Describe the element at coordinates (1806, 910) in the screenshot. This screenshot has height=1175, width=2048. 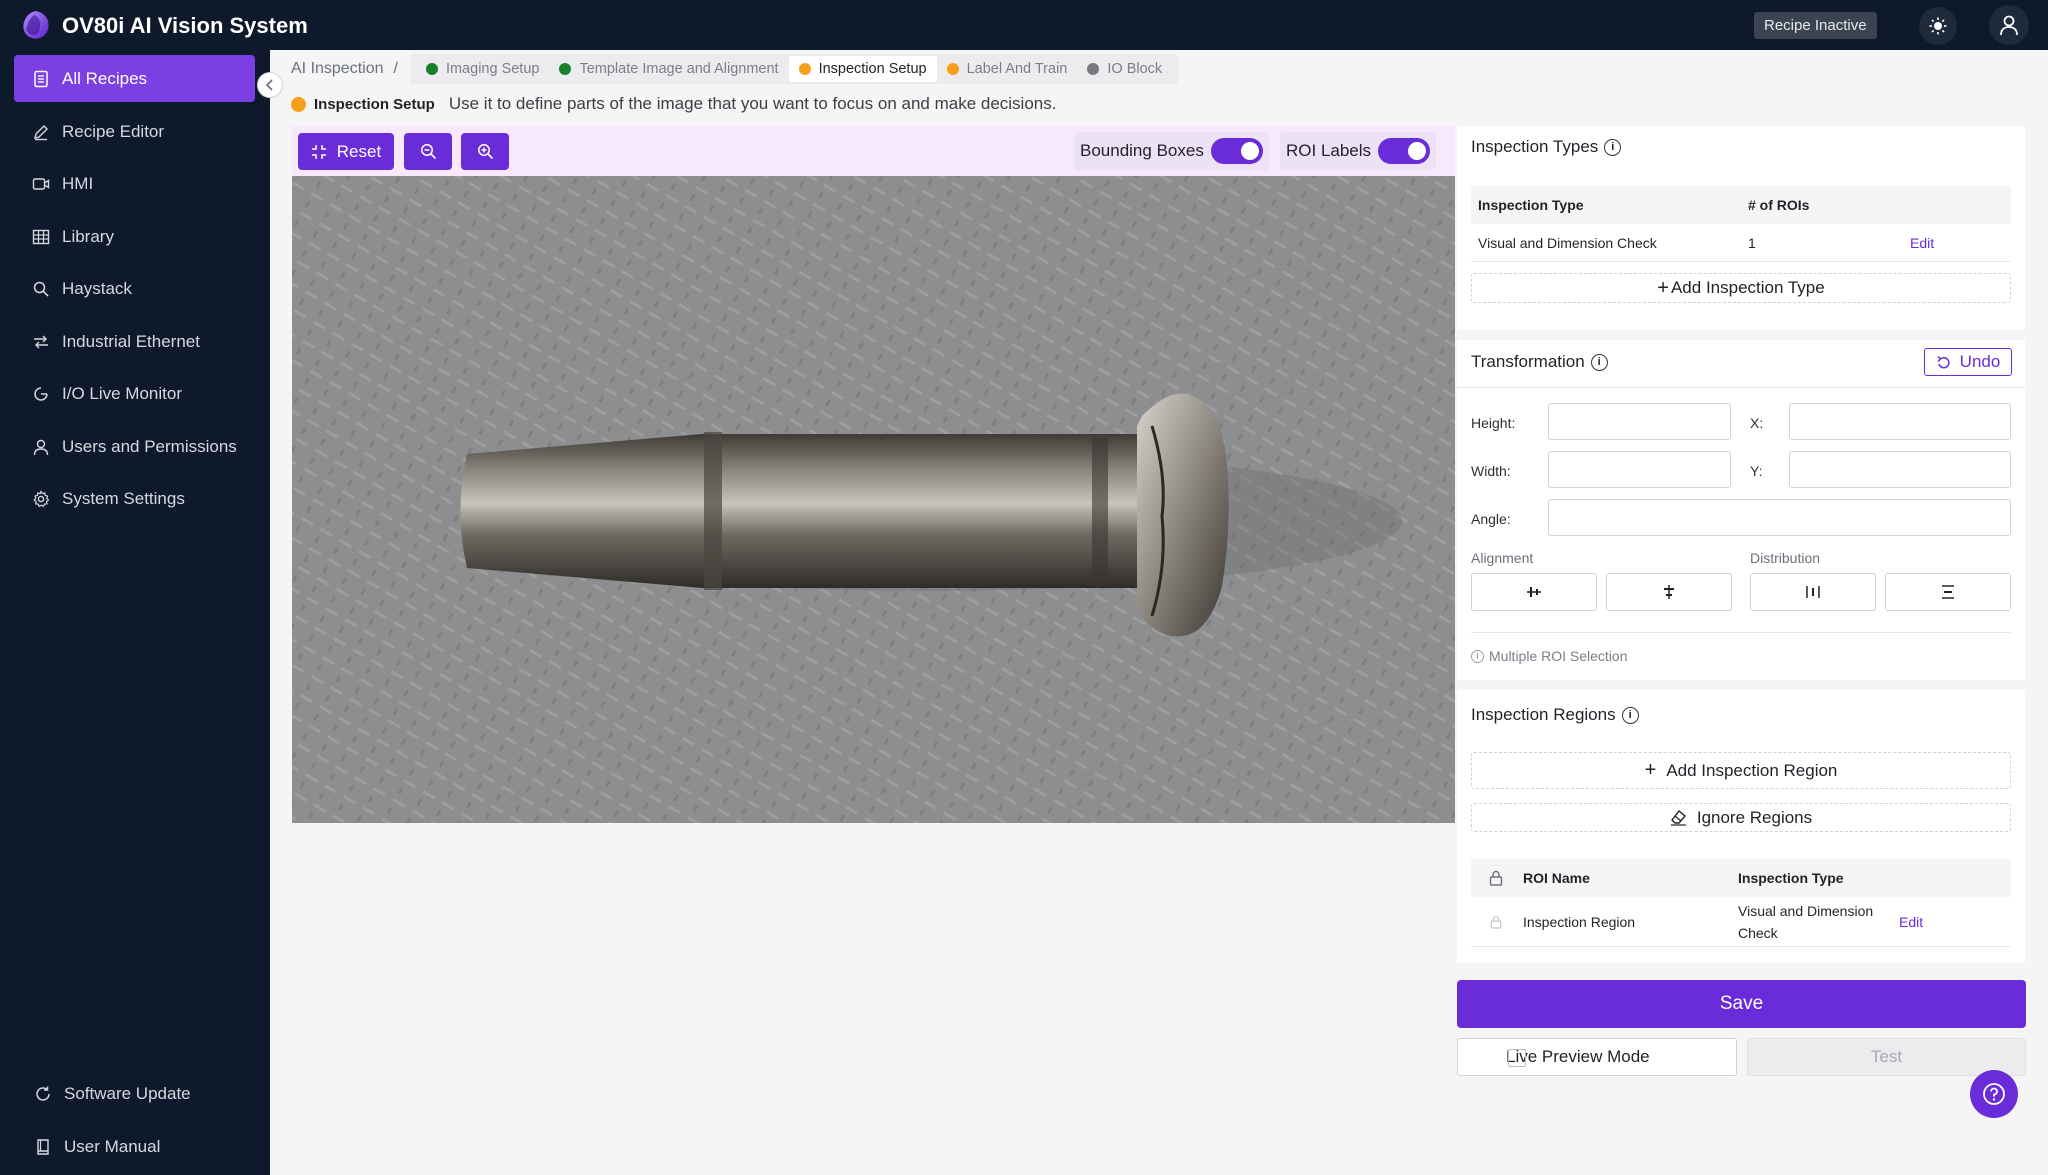
I see `inspection-type-line: Visual and Dimension` at that location.